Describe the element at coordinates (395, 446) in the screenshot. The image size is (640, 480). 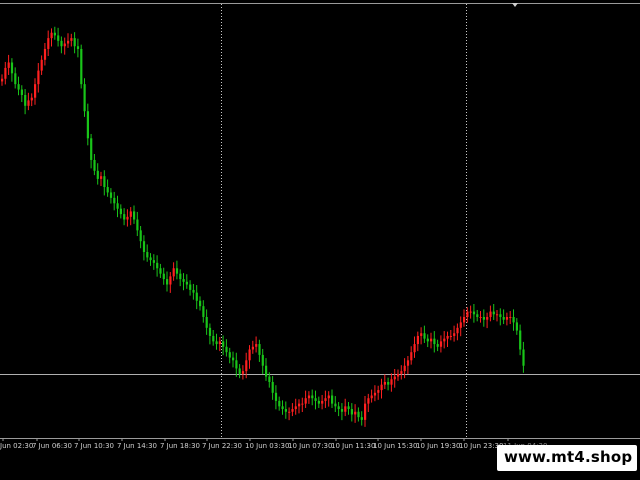
I see `time-tick-label: 10 Jun 15:30` at that location.